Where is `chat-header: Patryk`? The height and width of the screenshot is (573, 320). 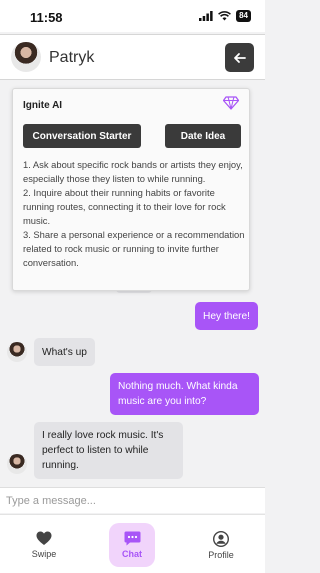
chat-header: Patryk is located at coordinates (132, 57).